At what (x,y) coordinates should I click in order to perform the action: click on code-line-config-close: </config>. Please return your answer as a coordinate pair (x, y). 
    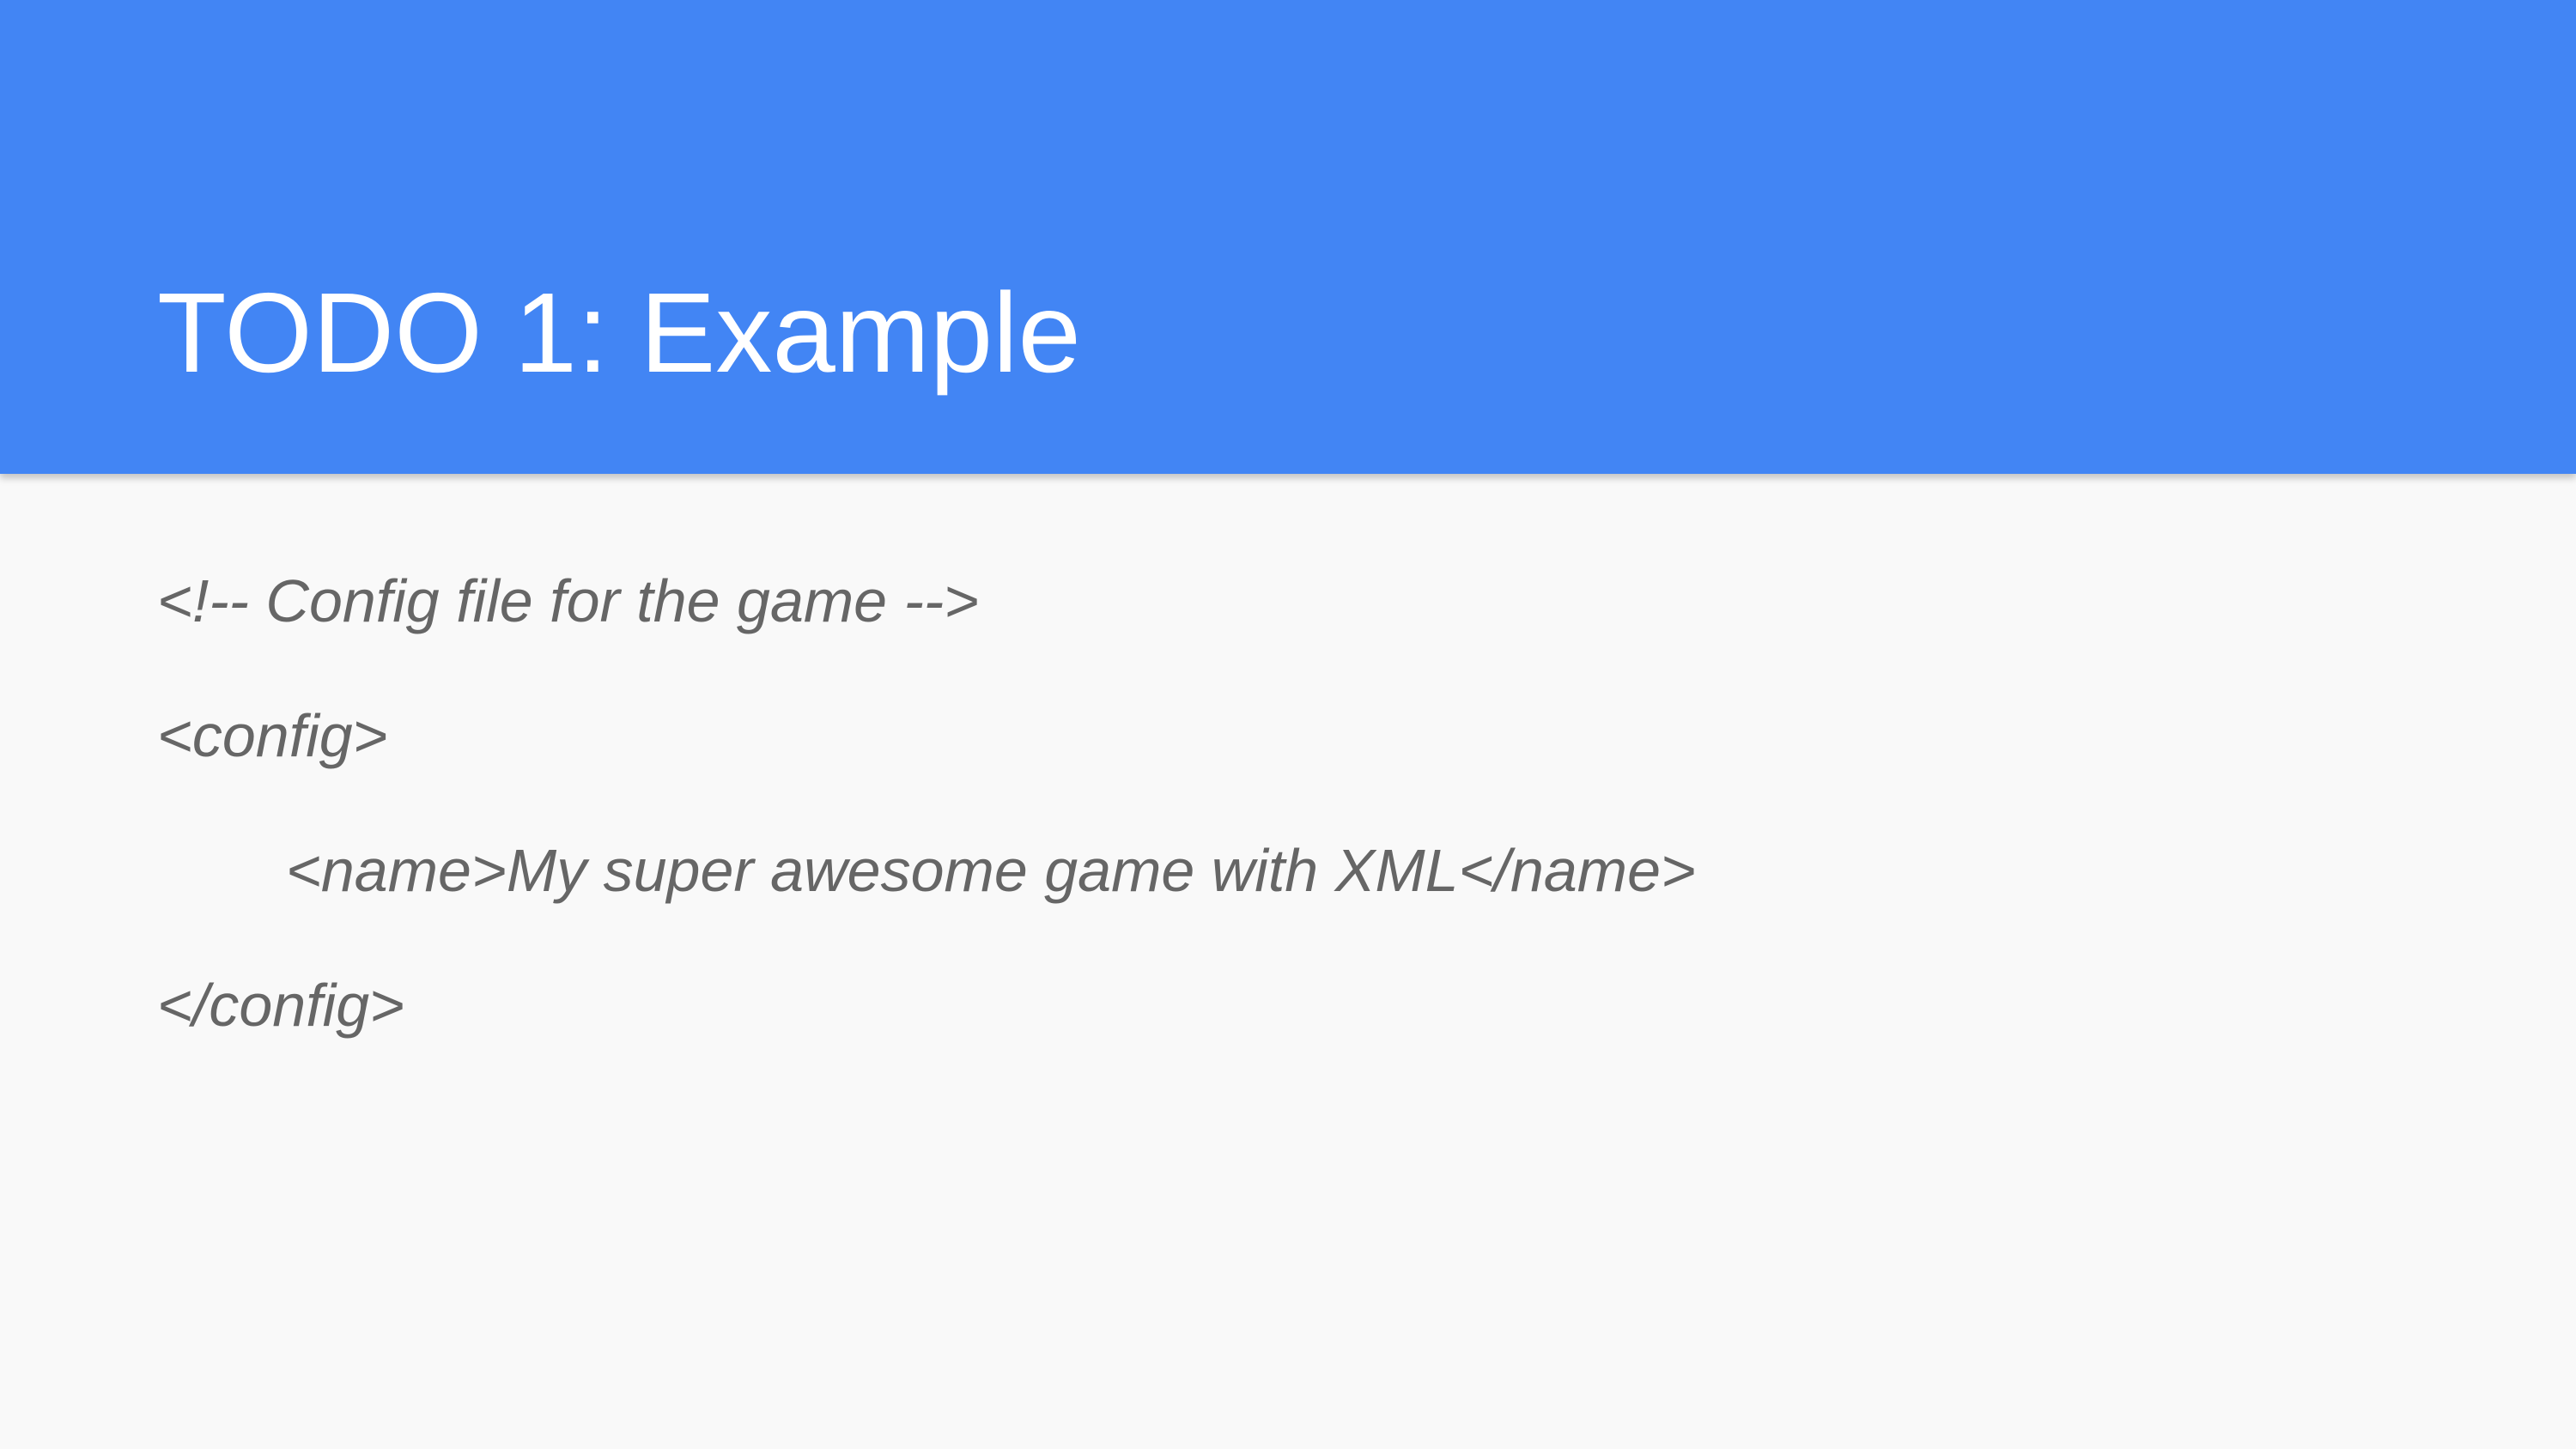
    Looking at the image, I should click on (280, 1005).